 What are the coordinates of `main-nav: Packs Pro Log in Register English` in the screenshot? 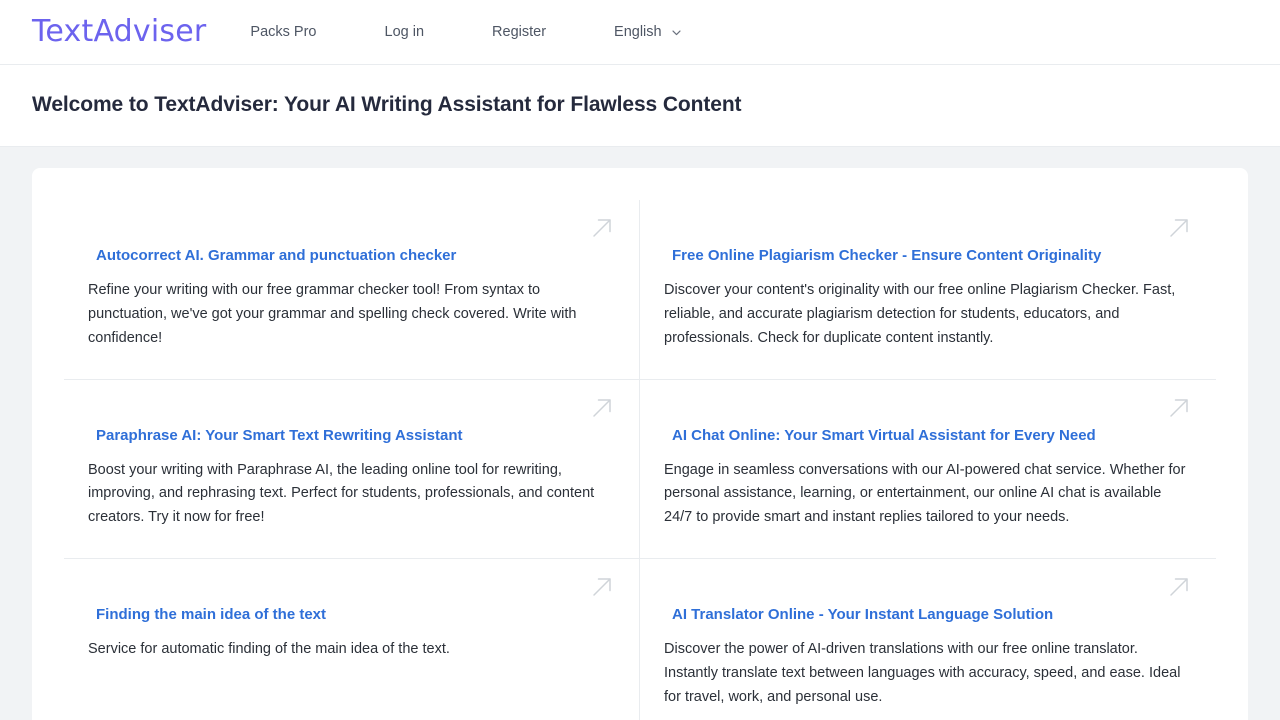 It's located at (465, 32).